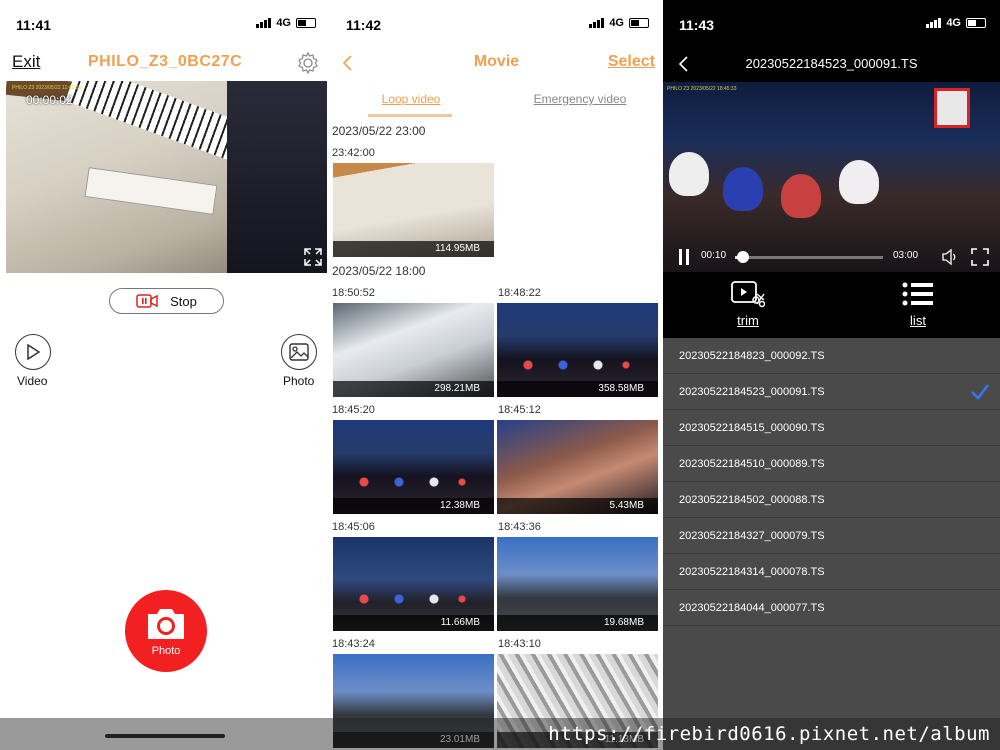  What do you see at coordinates (950, 257) in the screenshot?
I see `volume-icon` at bounding box center [950, 257].